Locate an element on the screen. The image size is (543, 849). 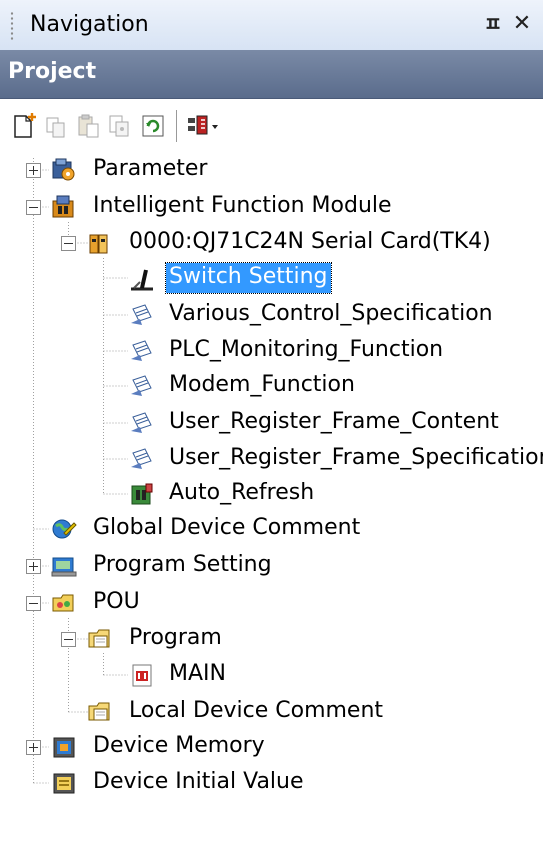
pou-icon is located at coordinates (64, 603).